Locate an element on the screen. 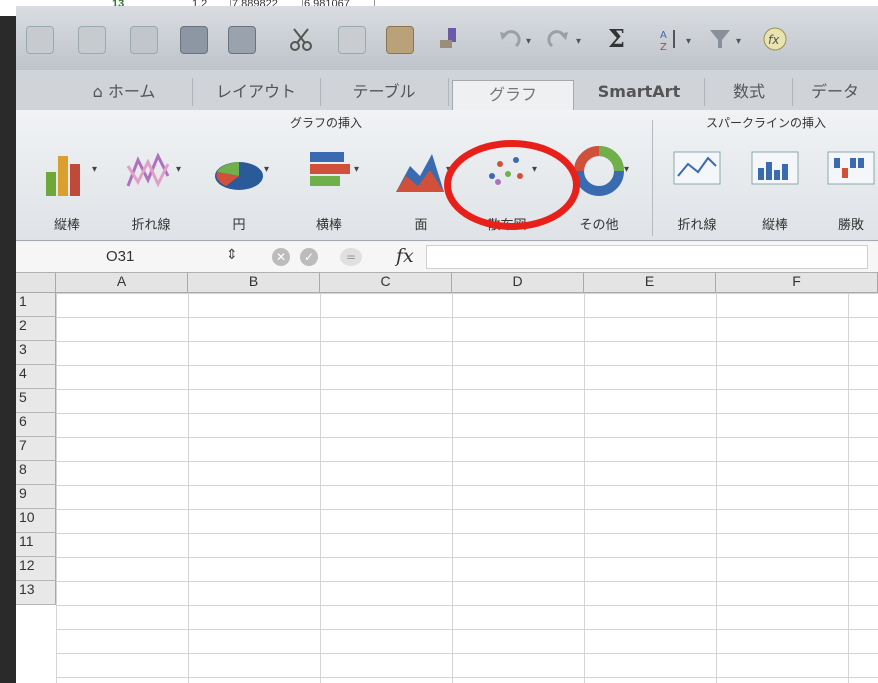 This screenshot has height=683, width=878. autosum-icon: Σ is located at coordinates (621, 39).